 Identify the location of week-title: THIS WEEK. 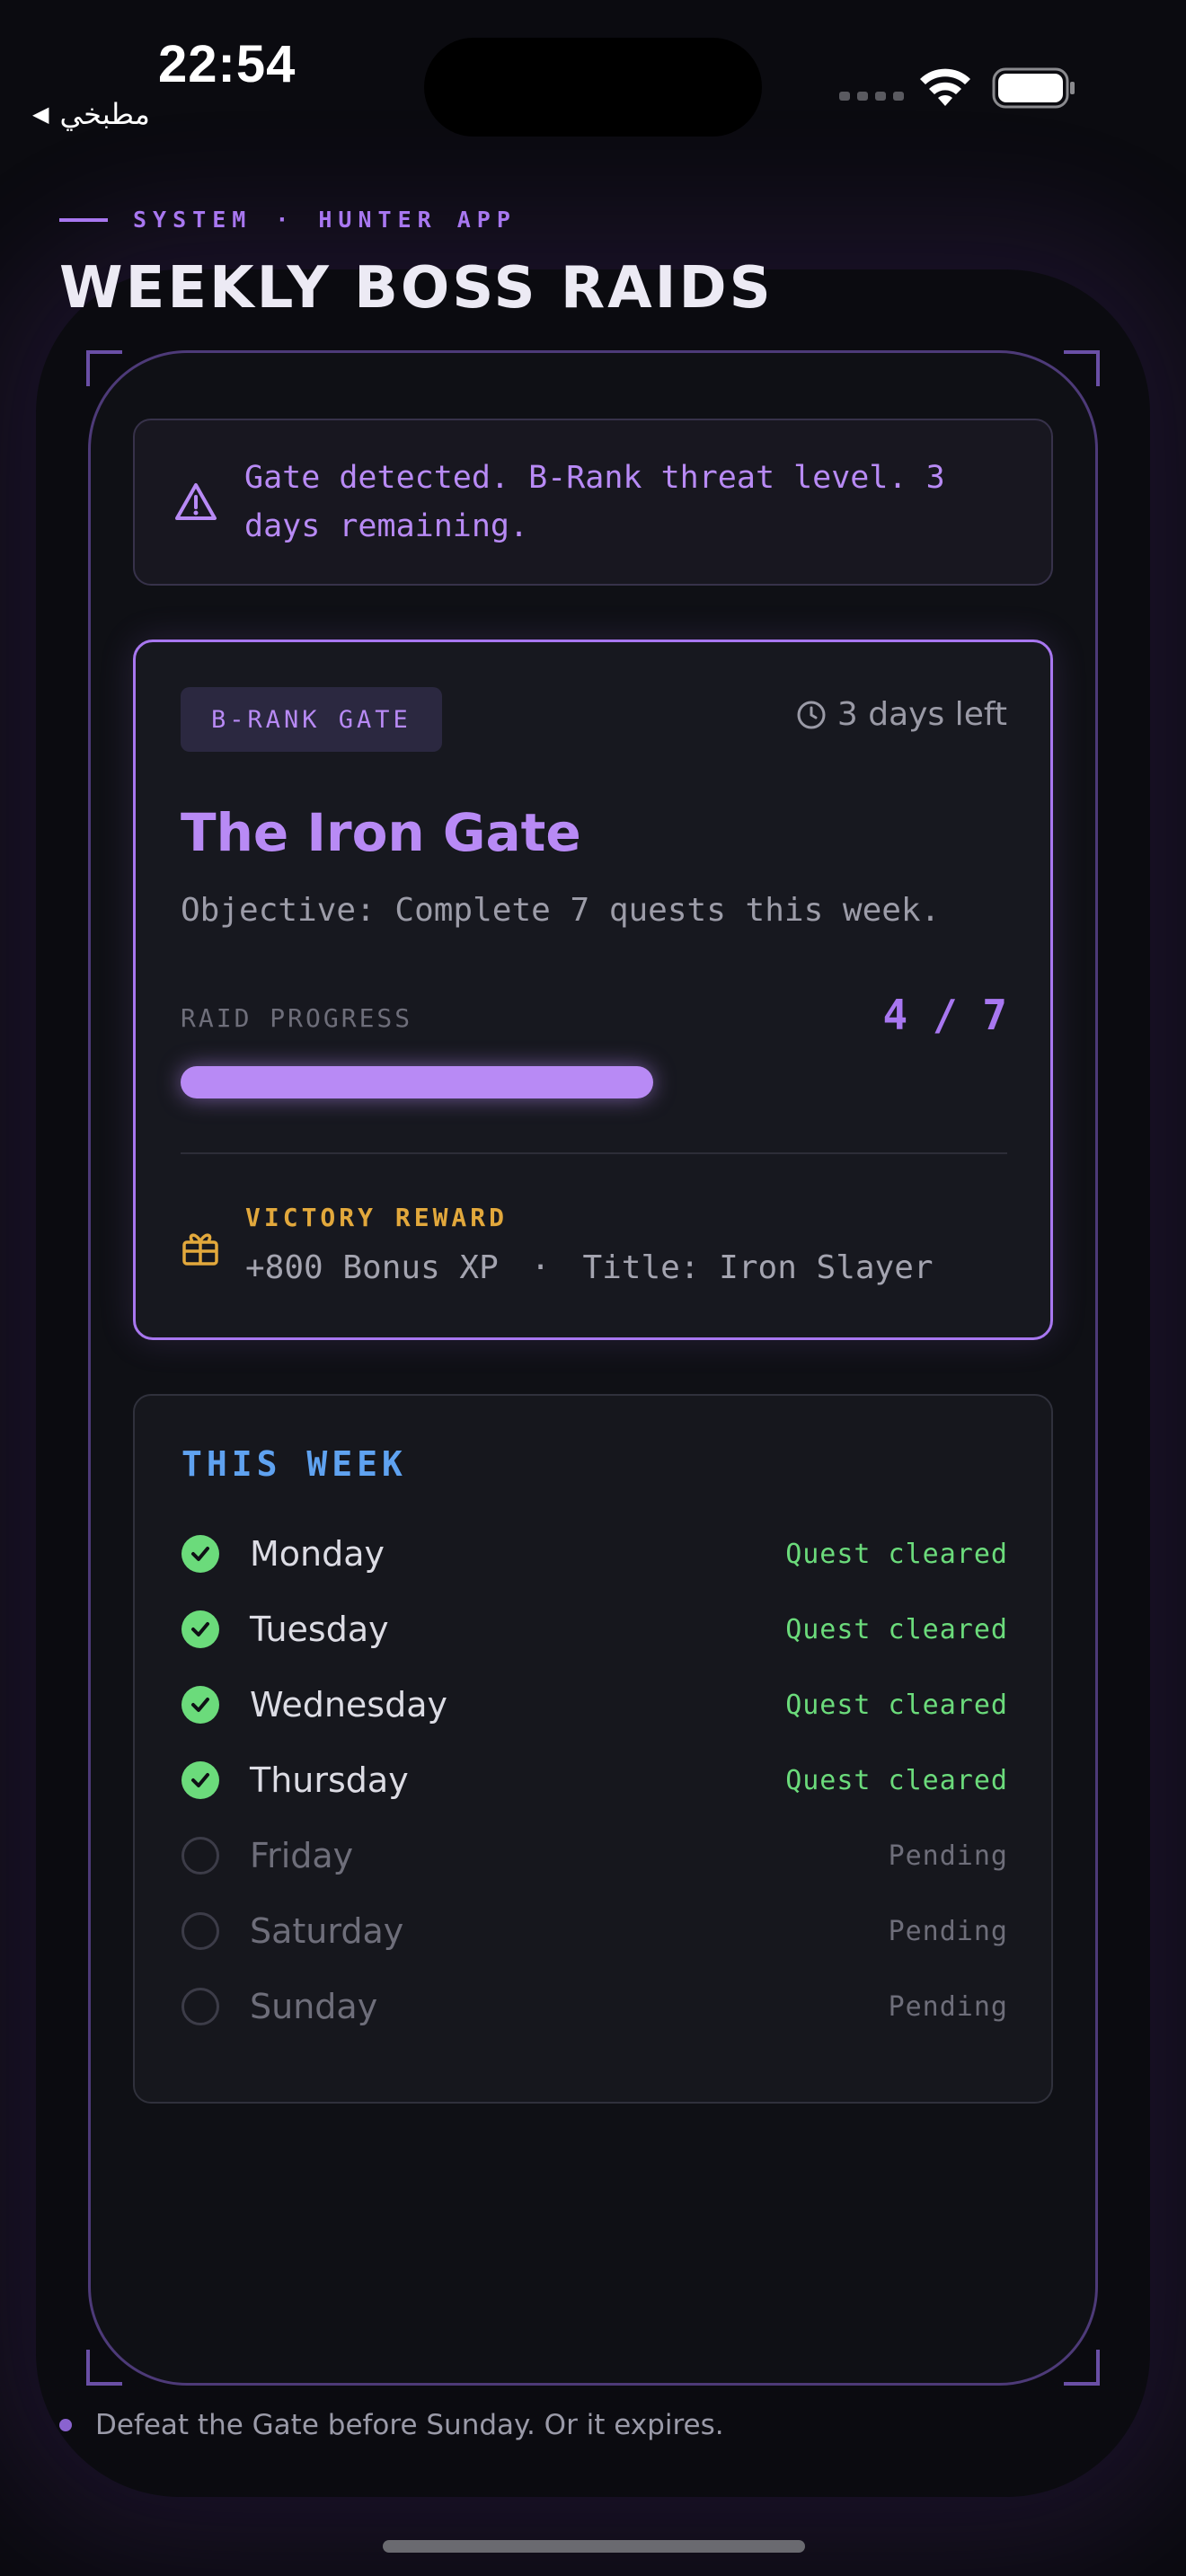
(294, 1464).